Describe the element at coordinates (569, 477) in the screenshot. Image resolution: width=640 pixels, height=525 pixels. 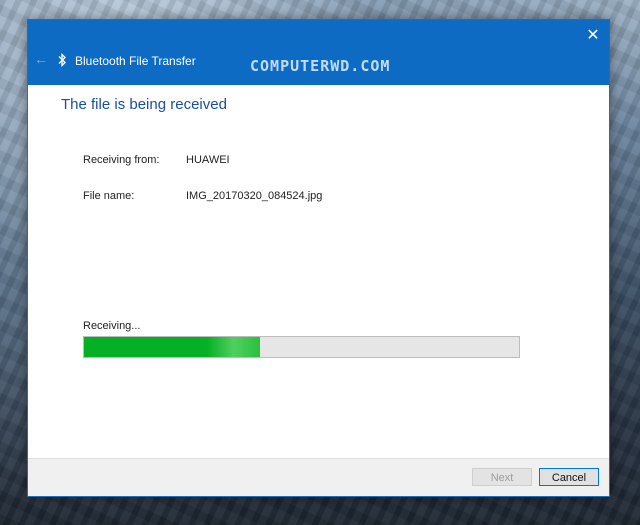
I see `cancel-button: Cancel` at that location.